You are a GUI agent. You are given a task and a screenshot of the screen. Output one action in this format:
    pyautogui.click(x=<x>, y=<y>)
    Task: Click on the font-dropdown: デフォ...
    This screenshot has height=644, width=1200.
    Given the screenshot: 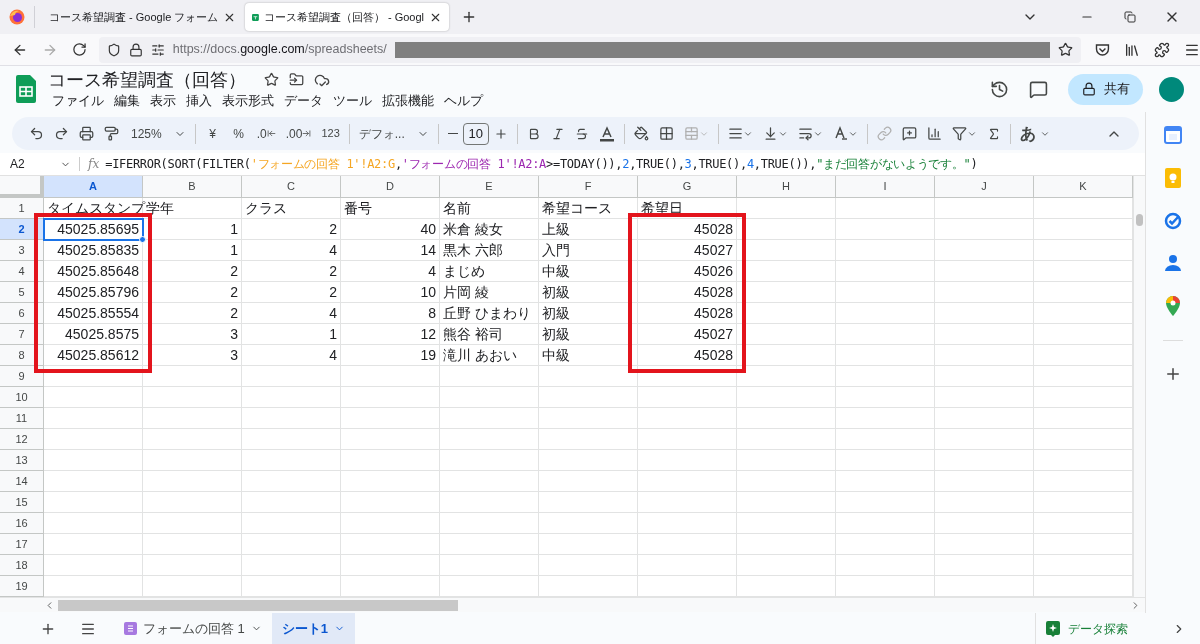 What is the action you would take?
    pyautogui.click(x=393, y=133)
    